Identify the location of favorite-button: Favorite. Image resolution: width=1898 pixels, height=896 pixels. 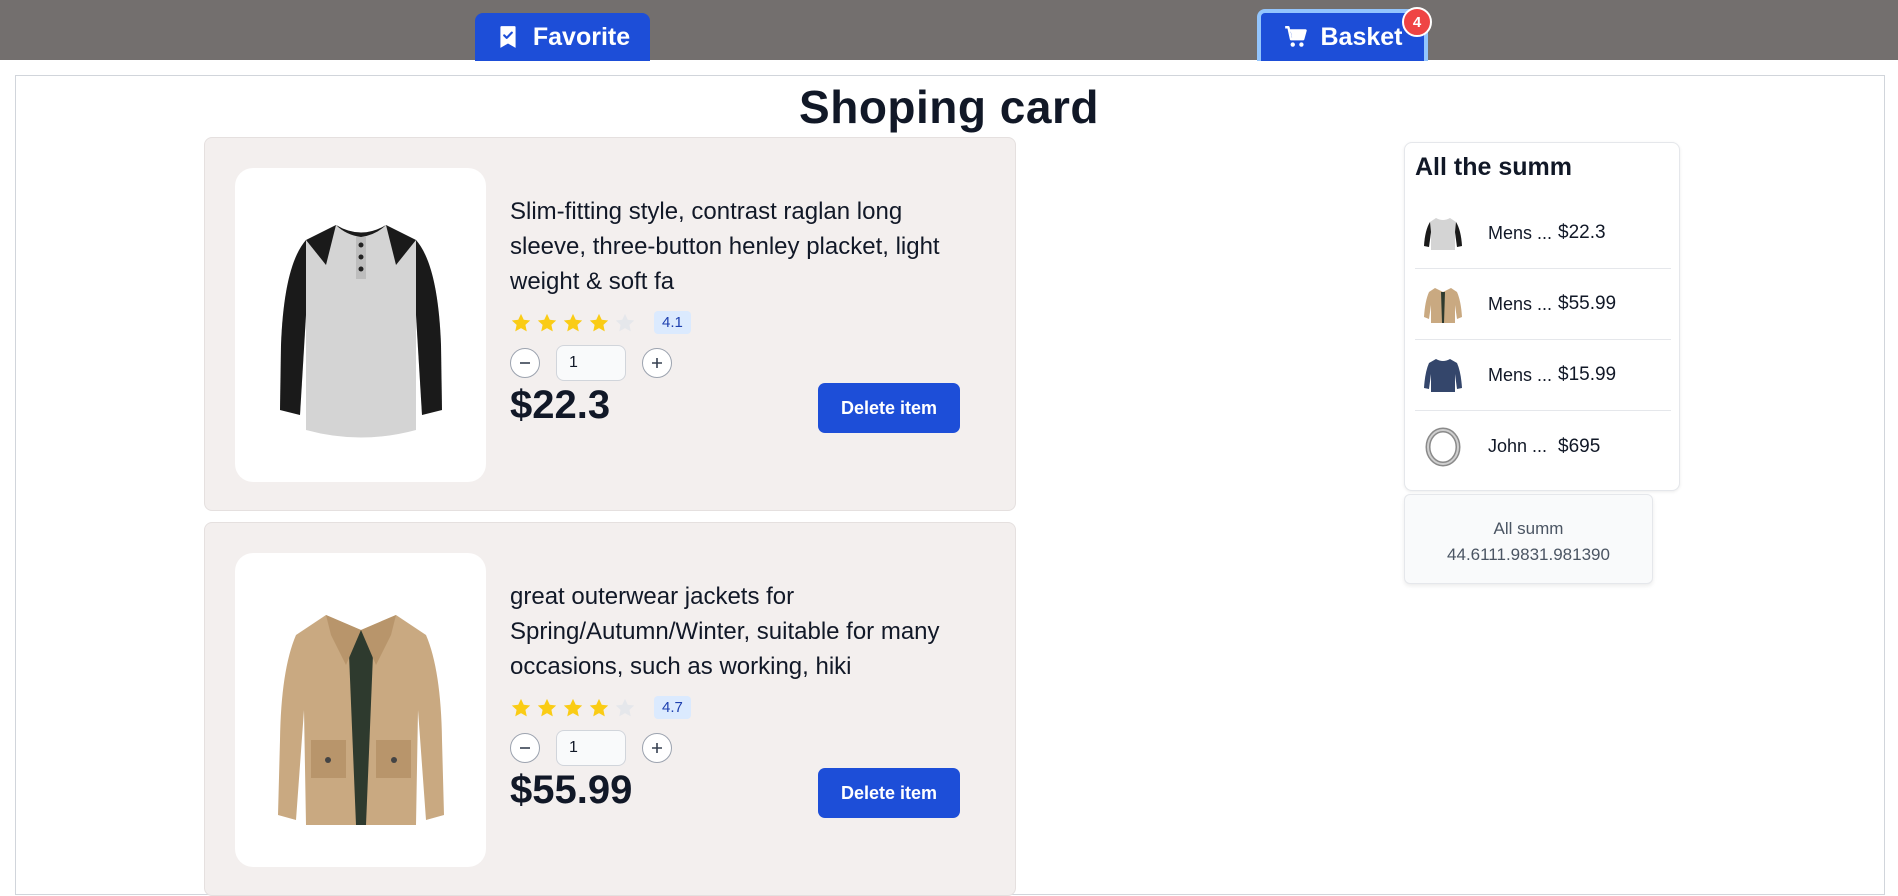
(562, 37).